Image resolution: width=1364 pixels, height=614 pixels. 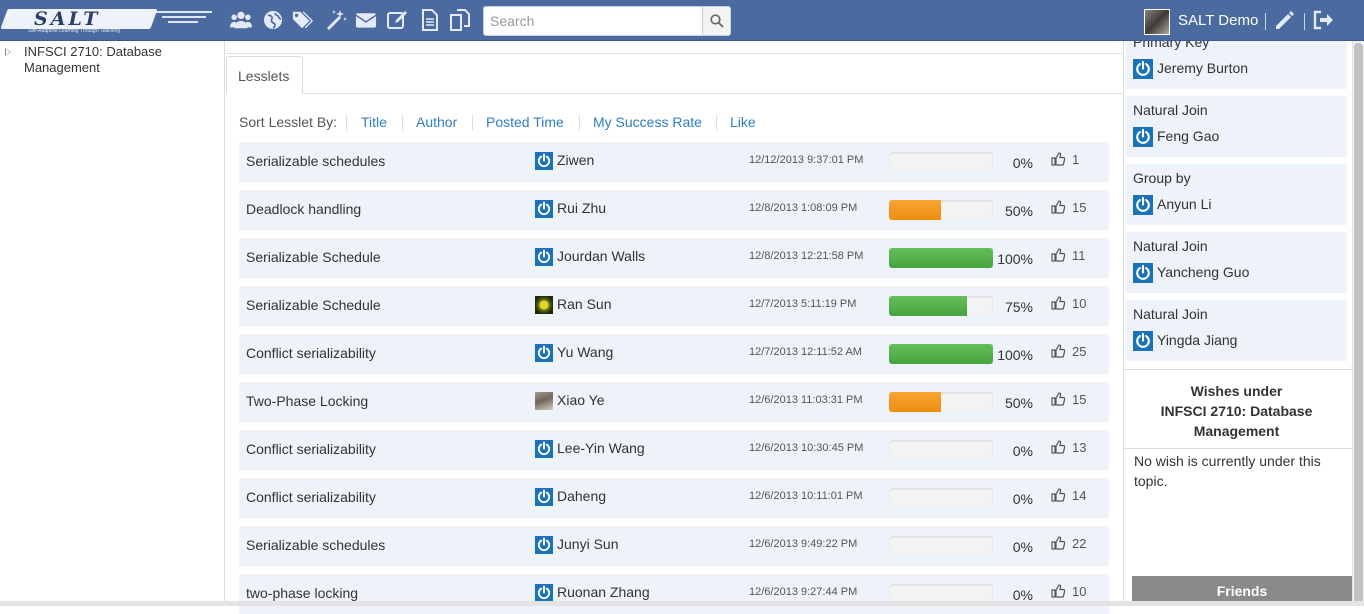 I want to click on lesslet-author: Yu Wang, so click(x=585, y=352).